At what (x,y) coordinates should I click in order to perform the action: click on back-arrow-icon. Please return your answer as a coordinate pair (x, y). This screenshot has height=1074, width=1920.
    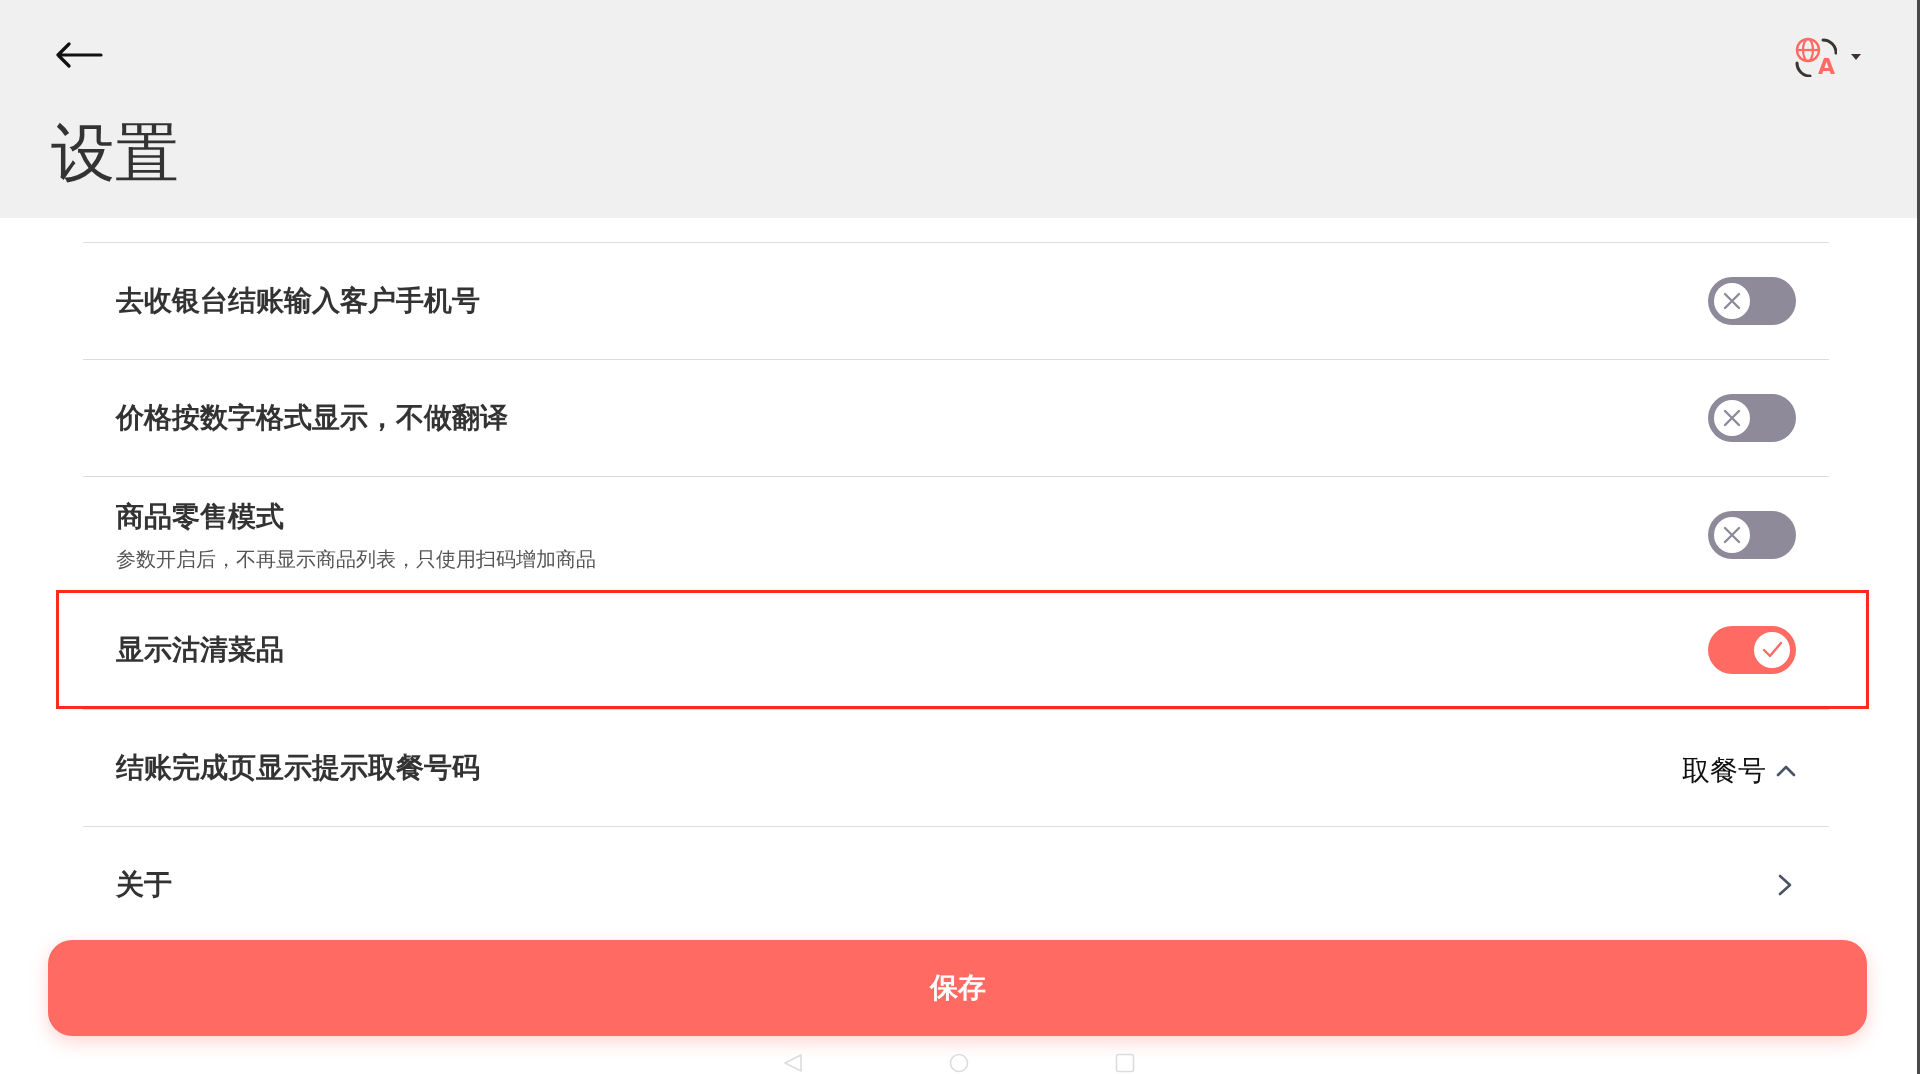
    Looking at the image, I should click on (79, 55).